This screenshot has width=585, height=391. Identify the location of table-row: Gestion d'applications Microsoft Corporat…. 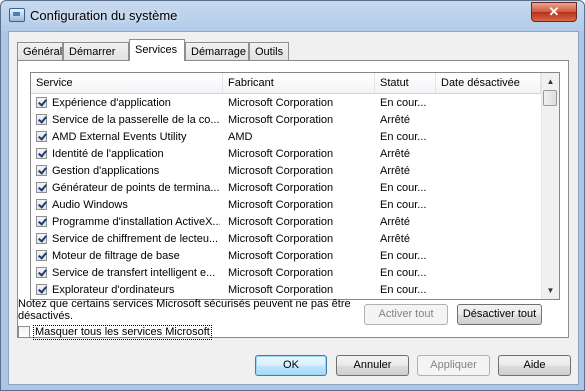
(286, 171).